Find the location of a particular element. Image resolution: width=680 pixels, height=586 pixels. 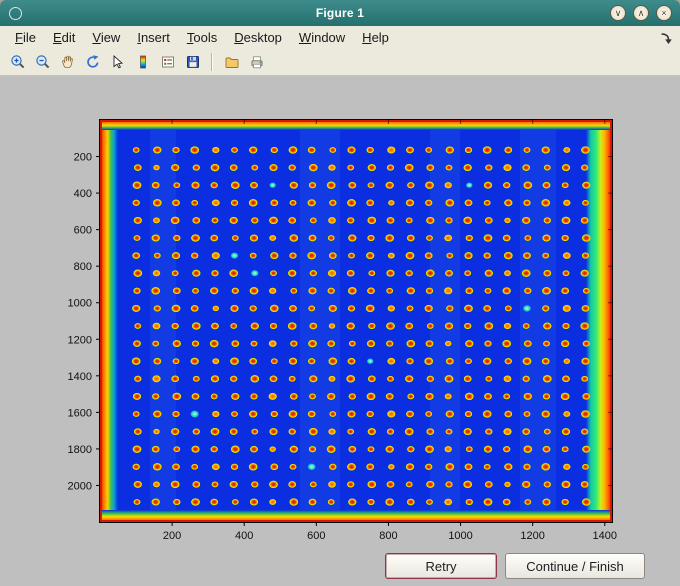

pan-button is located at coordinates (67, 62).